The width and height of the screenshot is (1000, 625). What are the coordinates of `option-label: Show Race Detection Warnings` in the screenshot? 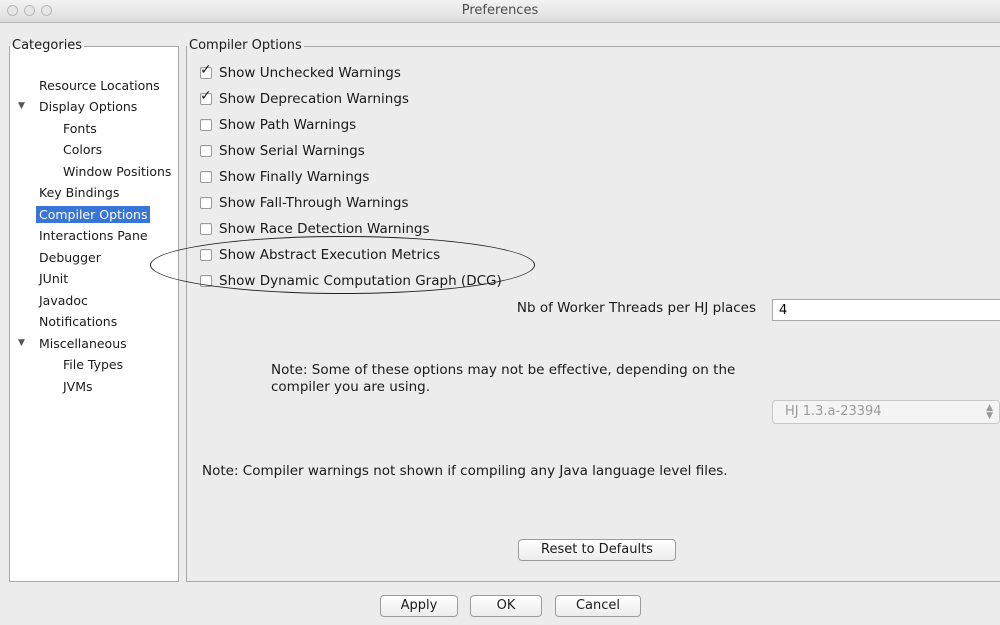 It's located at (324, 229).